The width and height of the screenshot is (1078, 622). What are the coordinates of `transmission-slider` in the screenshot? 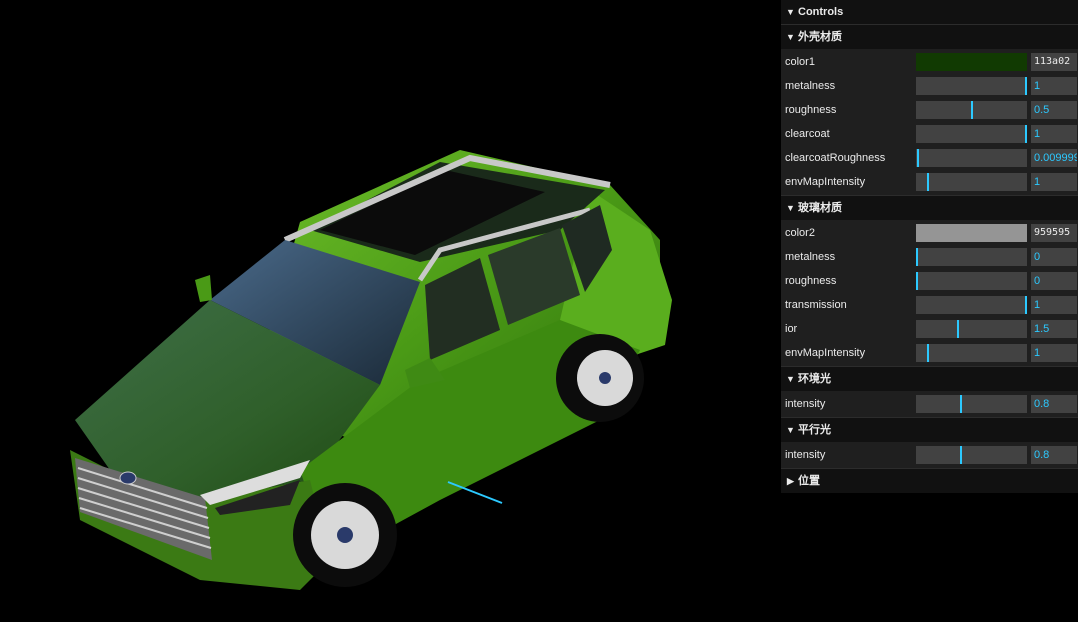 It's located at (971, 305).